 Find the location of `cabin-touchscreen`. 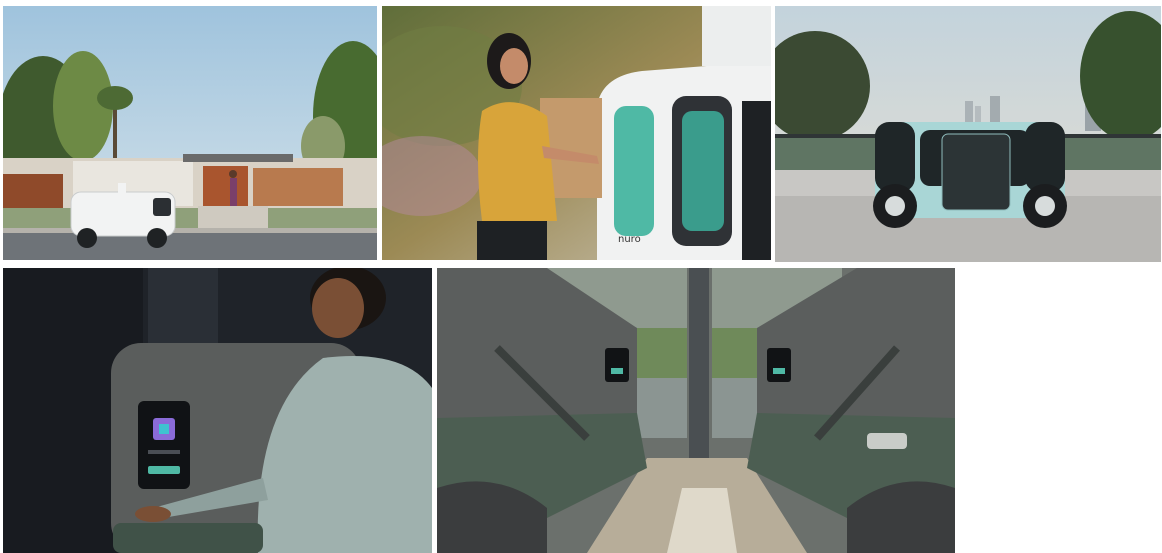

cabin-touchscreen is located at coordinates (164, 445).